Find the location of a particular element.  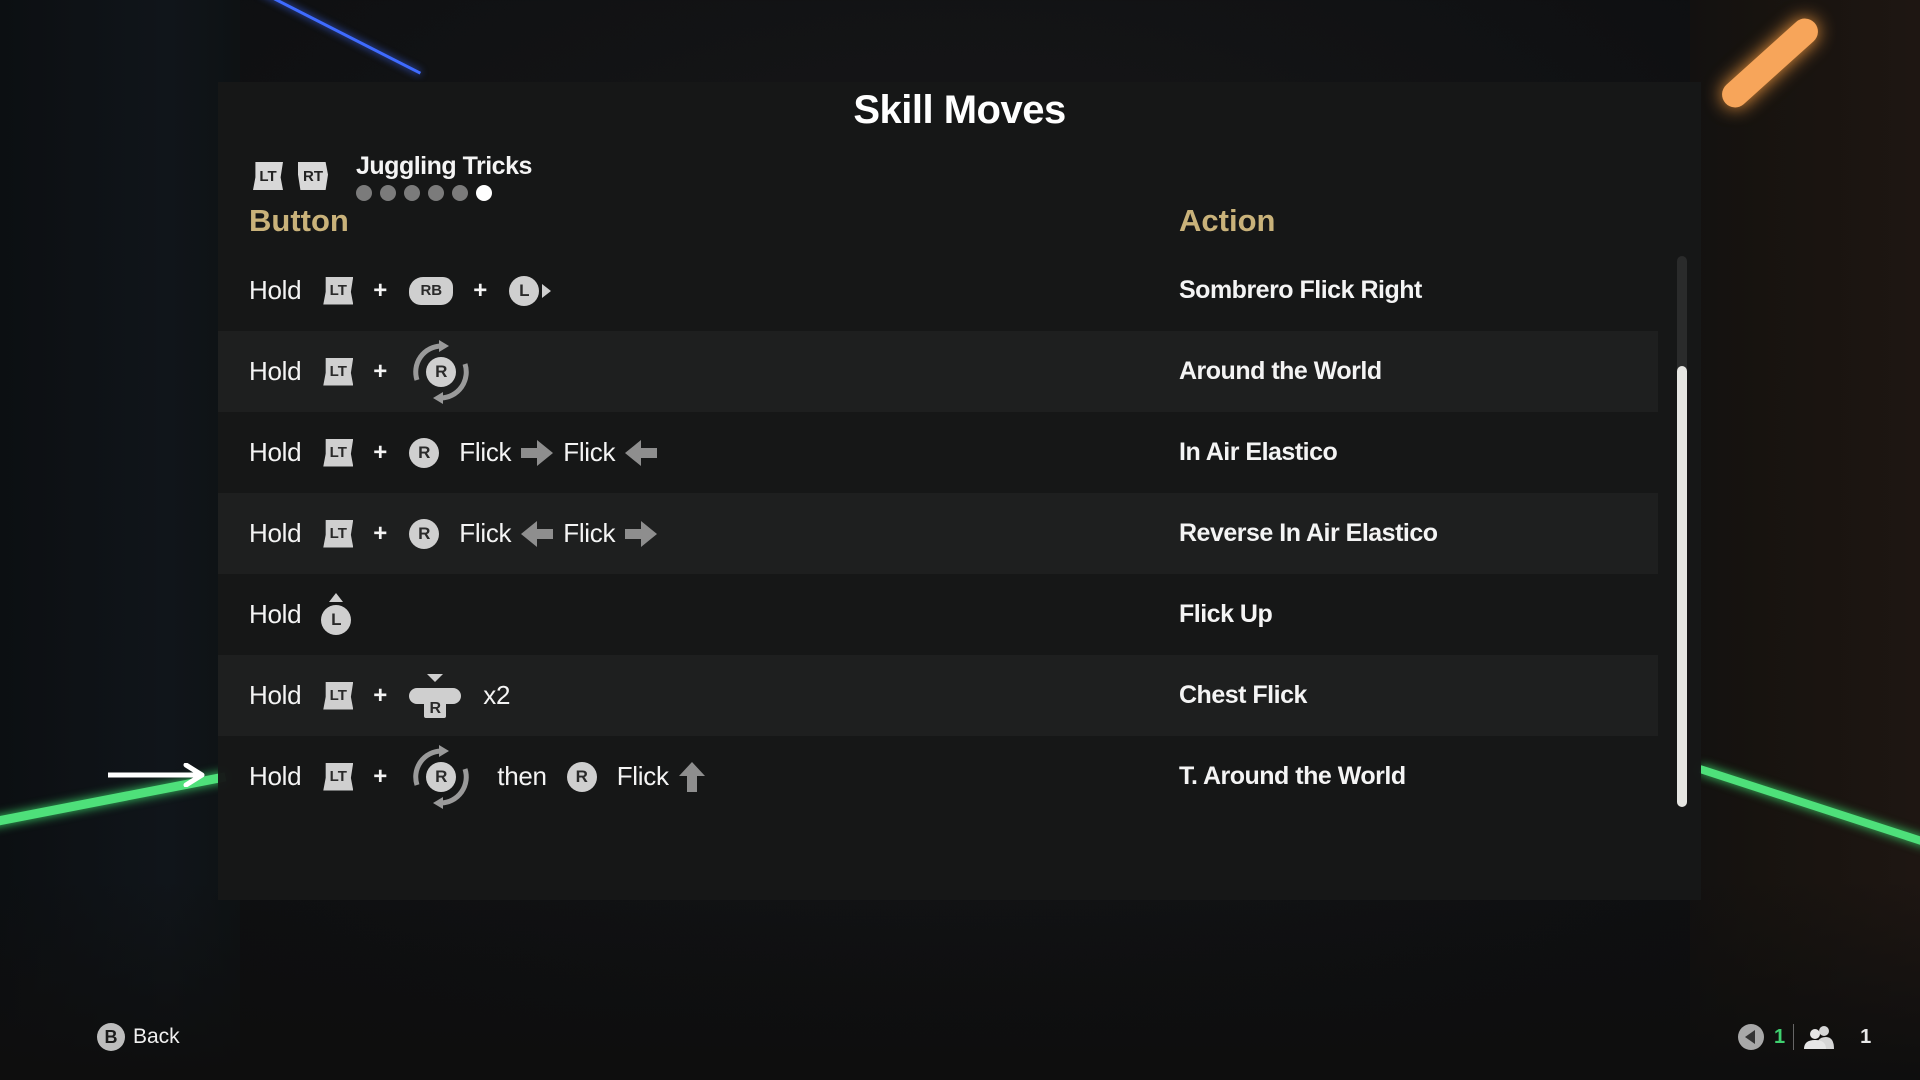

skill-row: Hold LT + RB + L Sombrero Flick Right is located at coordinates (938, 290).